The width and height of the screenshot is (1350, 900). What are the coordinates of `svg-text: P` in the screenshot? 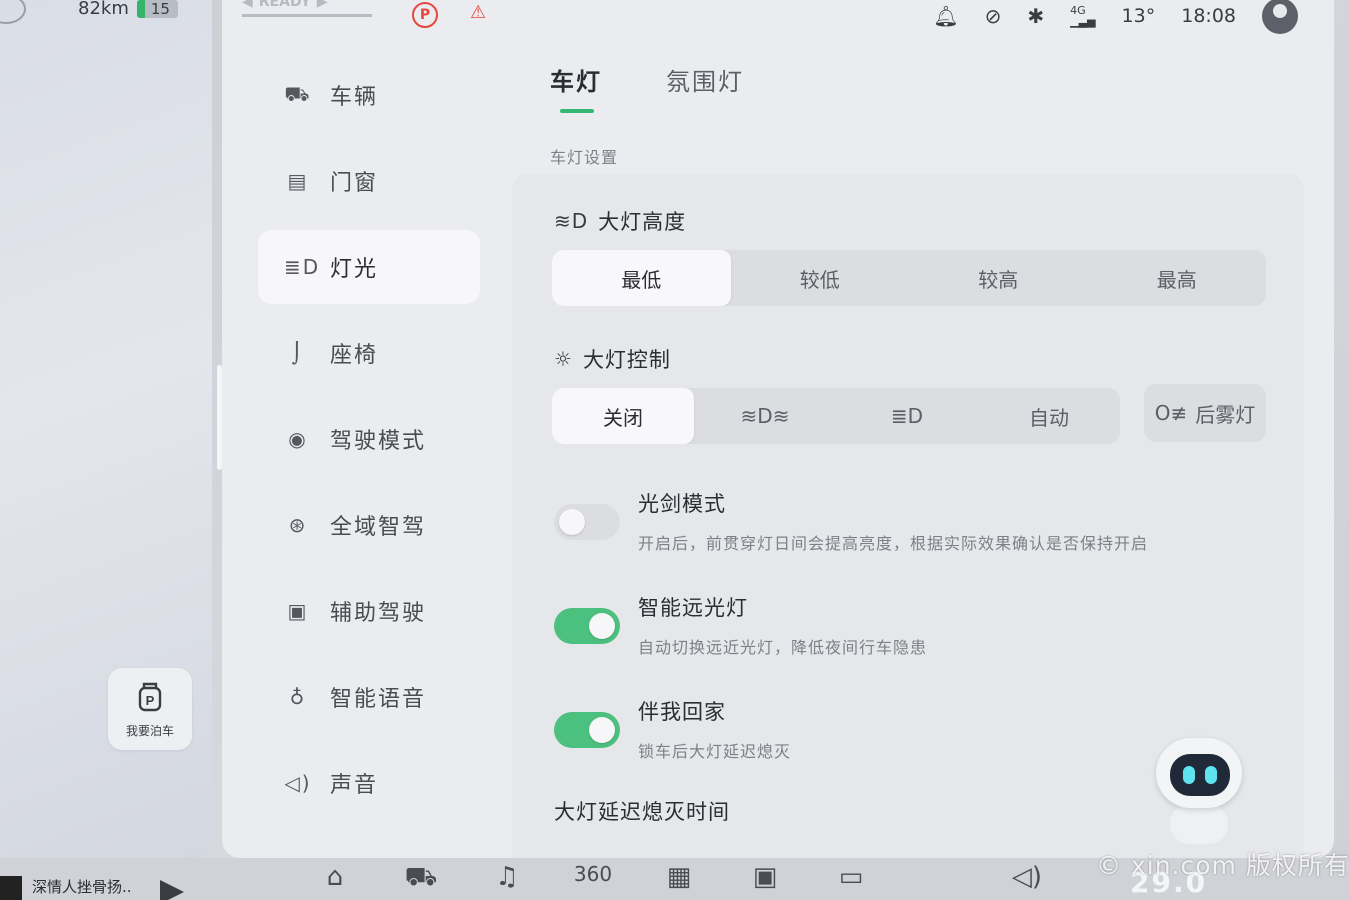 It's located at (150, 700).